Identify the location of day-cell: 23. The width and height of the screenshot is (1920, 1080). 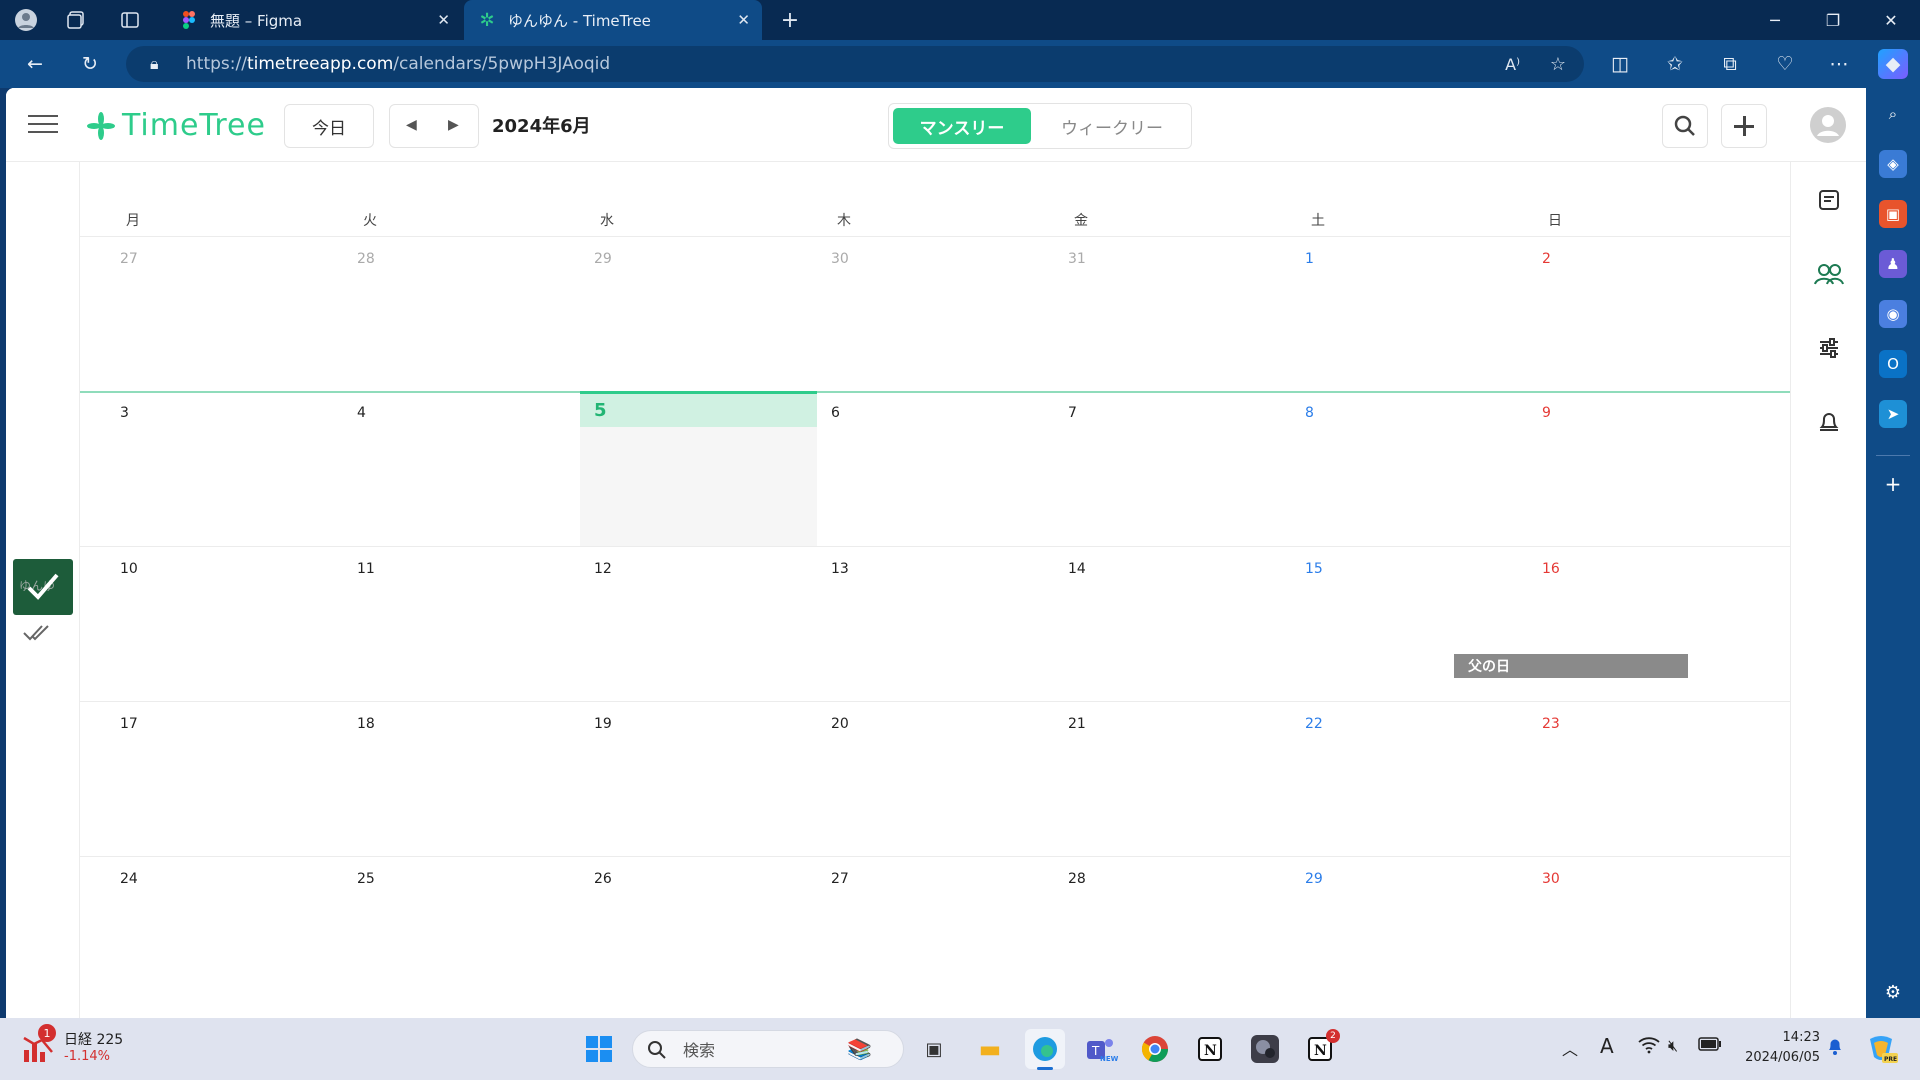
(1620, 779).